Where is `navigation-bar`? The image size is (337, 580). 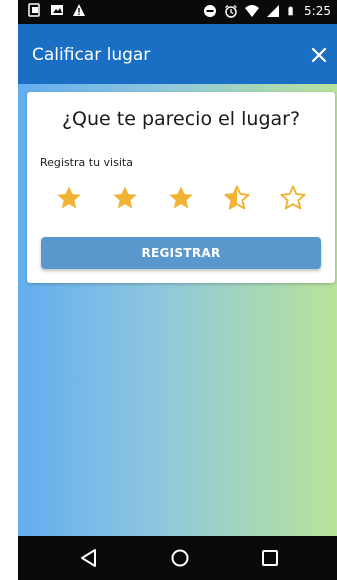
navigation-bar is located at coordinates (177, 558).